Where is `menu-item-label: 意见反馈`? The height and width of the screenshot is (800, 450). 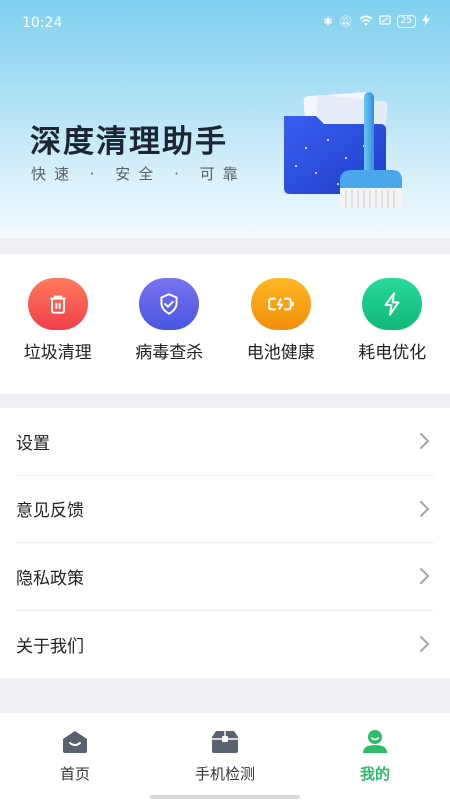 menu-item-label: 意见反馈 is located at coordinates (50, 511).